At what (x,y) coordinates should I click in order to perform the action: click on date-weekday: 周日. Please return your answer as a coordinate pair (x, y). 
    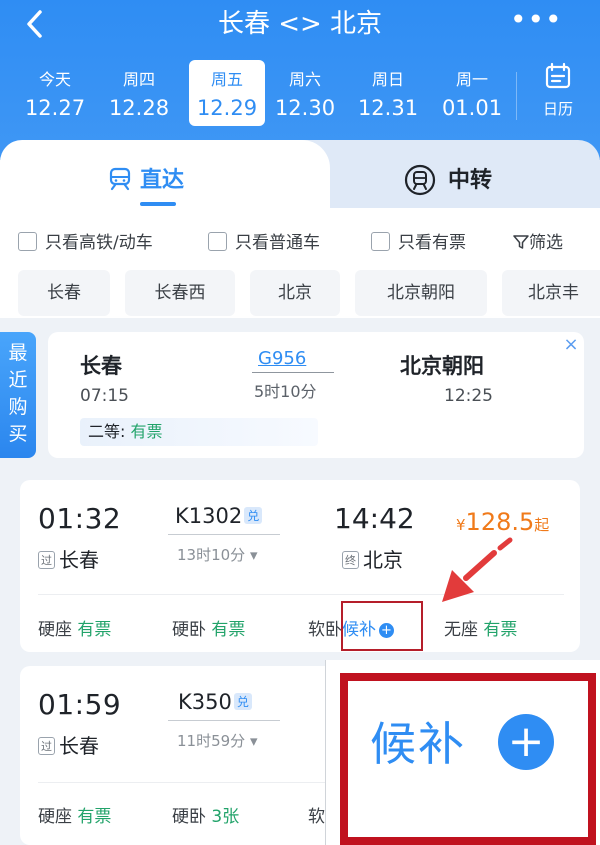
    Looking at the image, I should click on (387, 79).